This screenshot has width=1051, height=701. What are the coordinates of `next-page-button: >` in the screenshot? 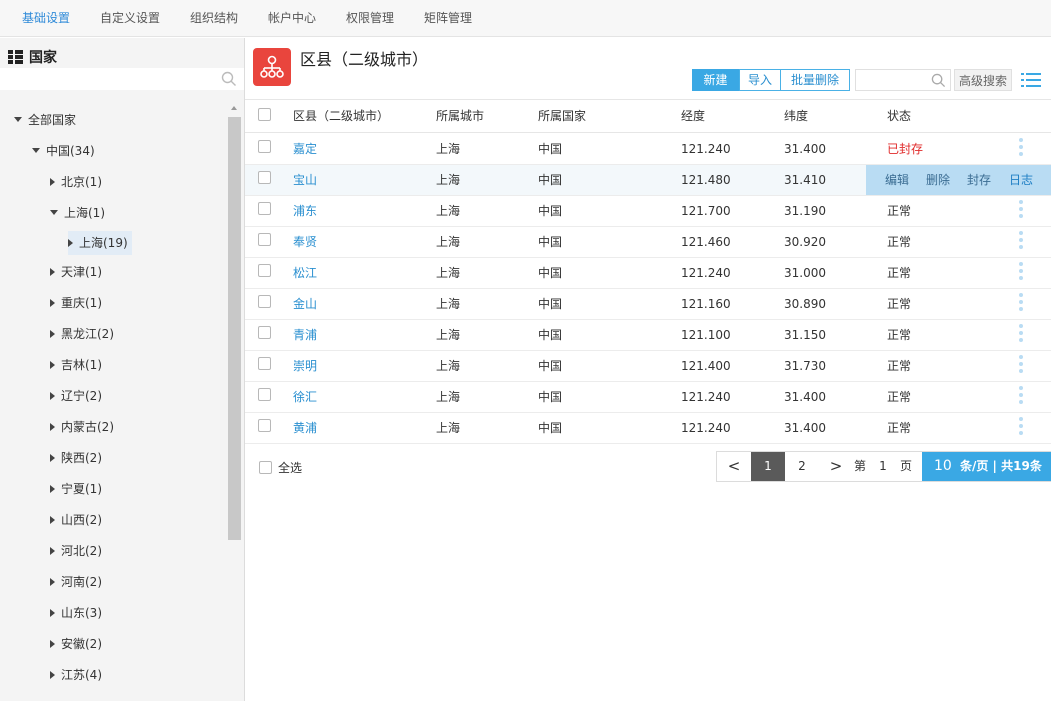 It's located at (836, 466).